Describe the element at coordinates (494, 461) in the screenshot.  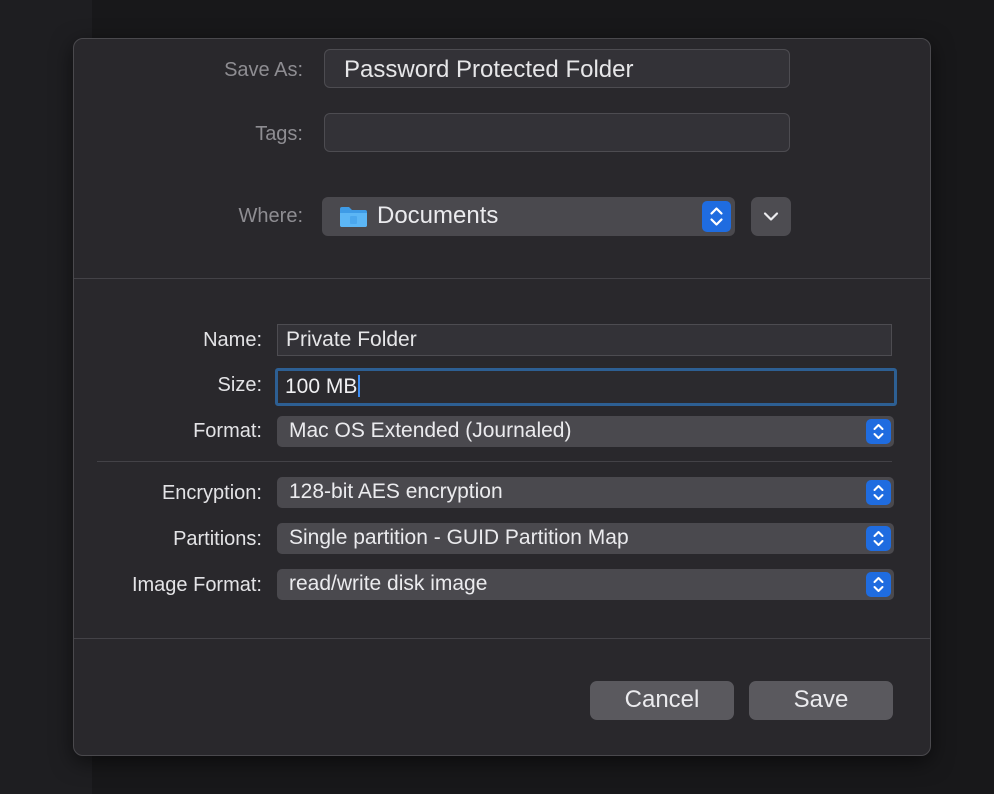
I see `section-divider-middle` at that location.